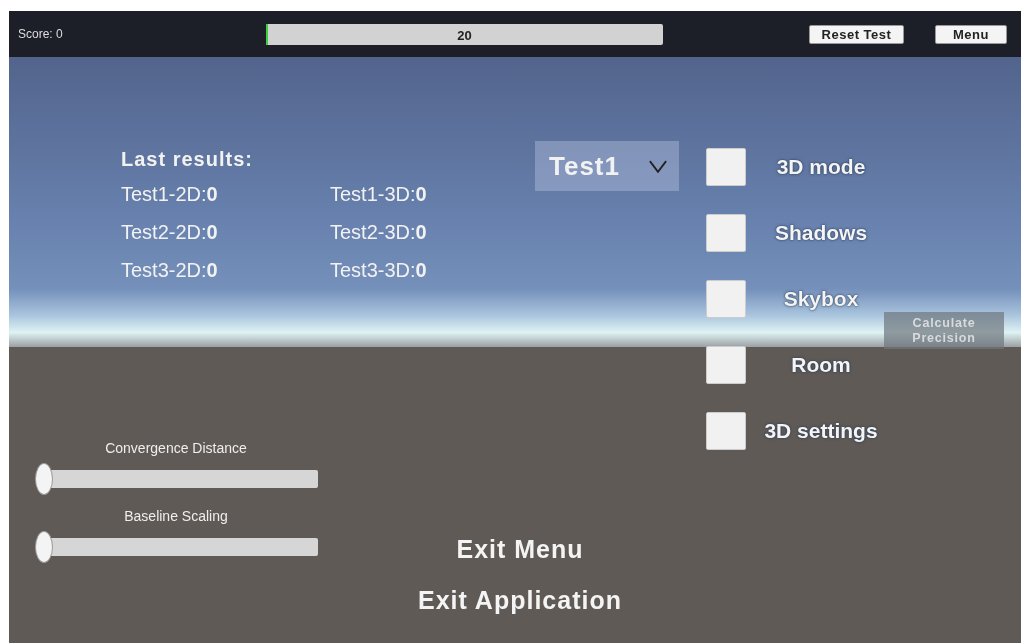  What do you see at coordinates (821, 167) in the screenshot?
I see `toggle-label: 3D mode` at bounding box center [821, 167].